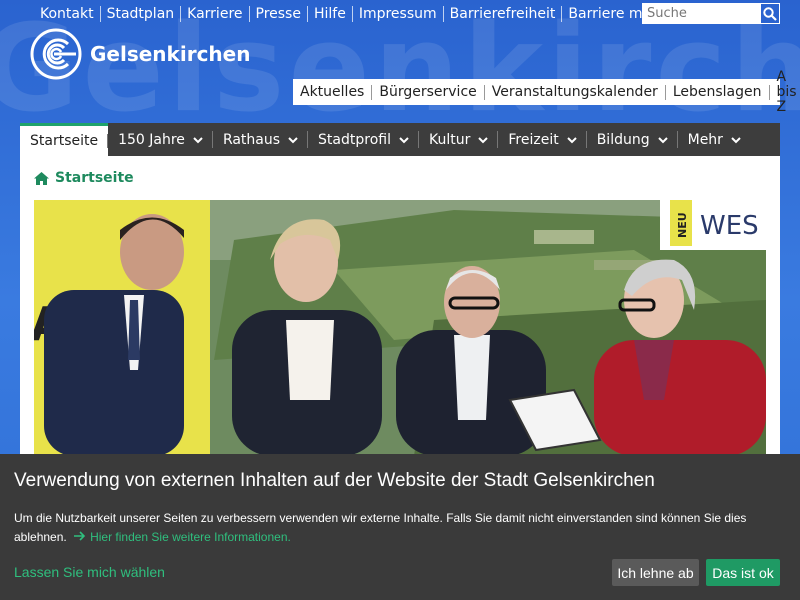 Image resolution: width=800 pixels, height=600 pixels. What do you see at coordinates (701, 13) in the screenshot?
I see `search-input` at bounding box center [701, 13].